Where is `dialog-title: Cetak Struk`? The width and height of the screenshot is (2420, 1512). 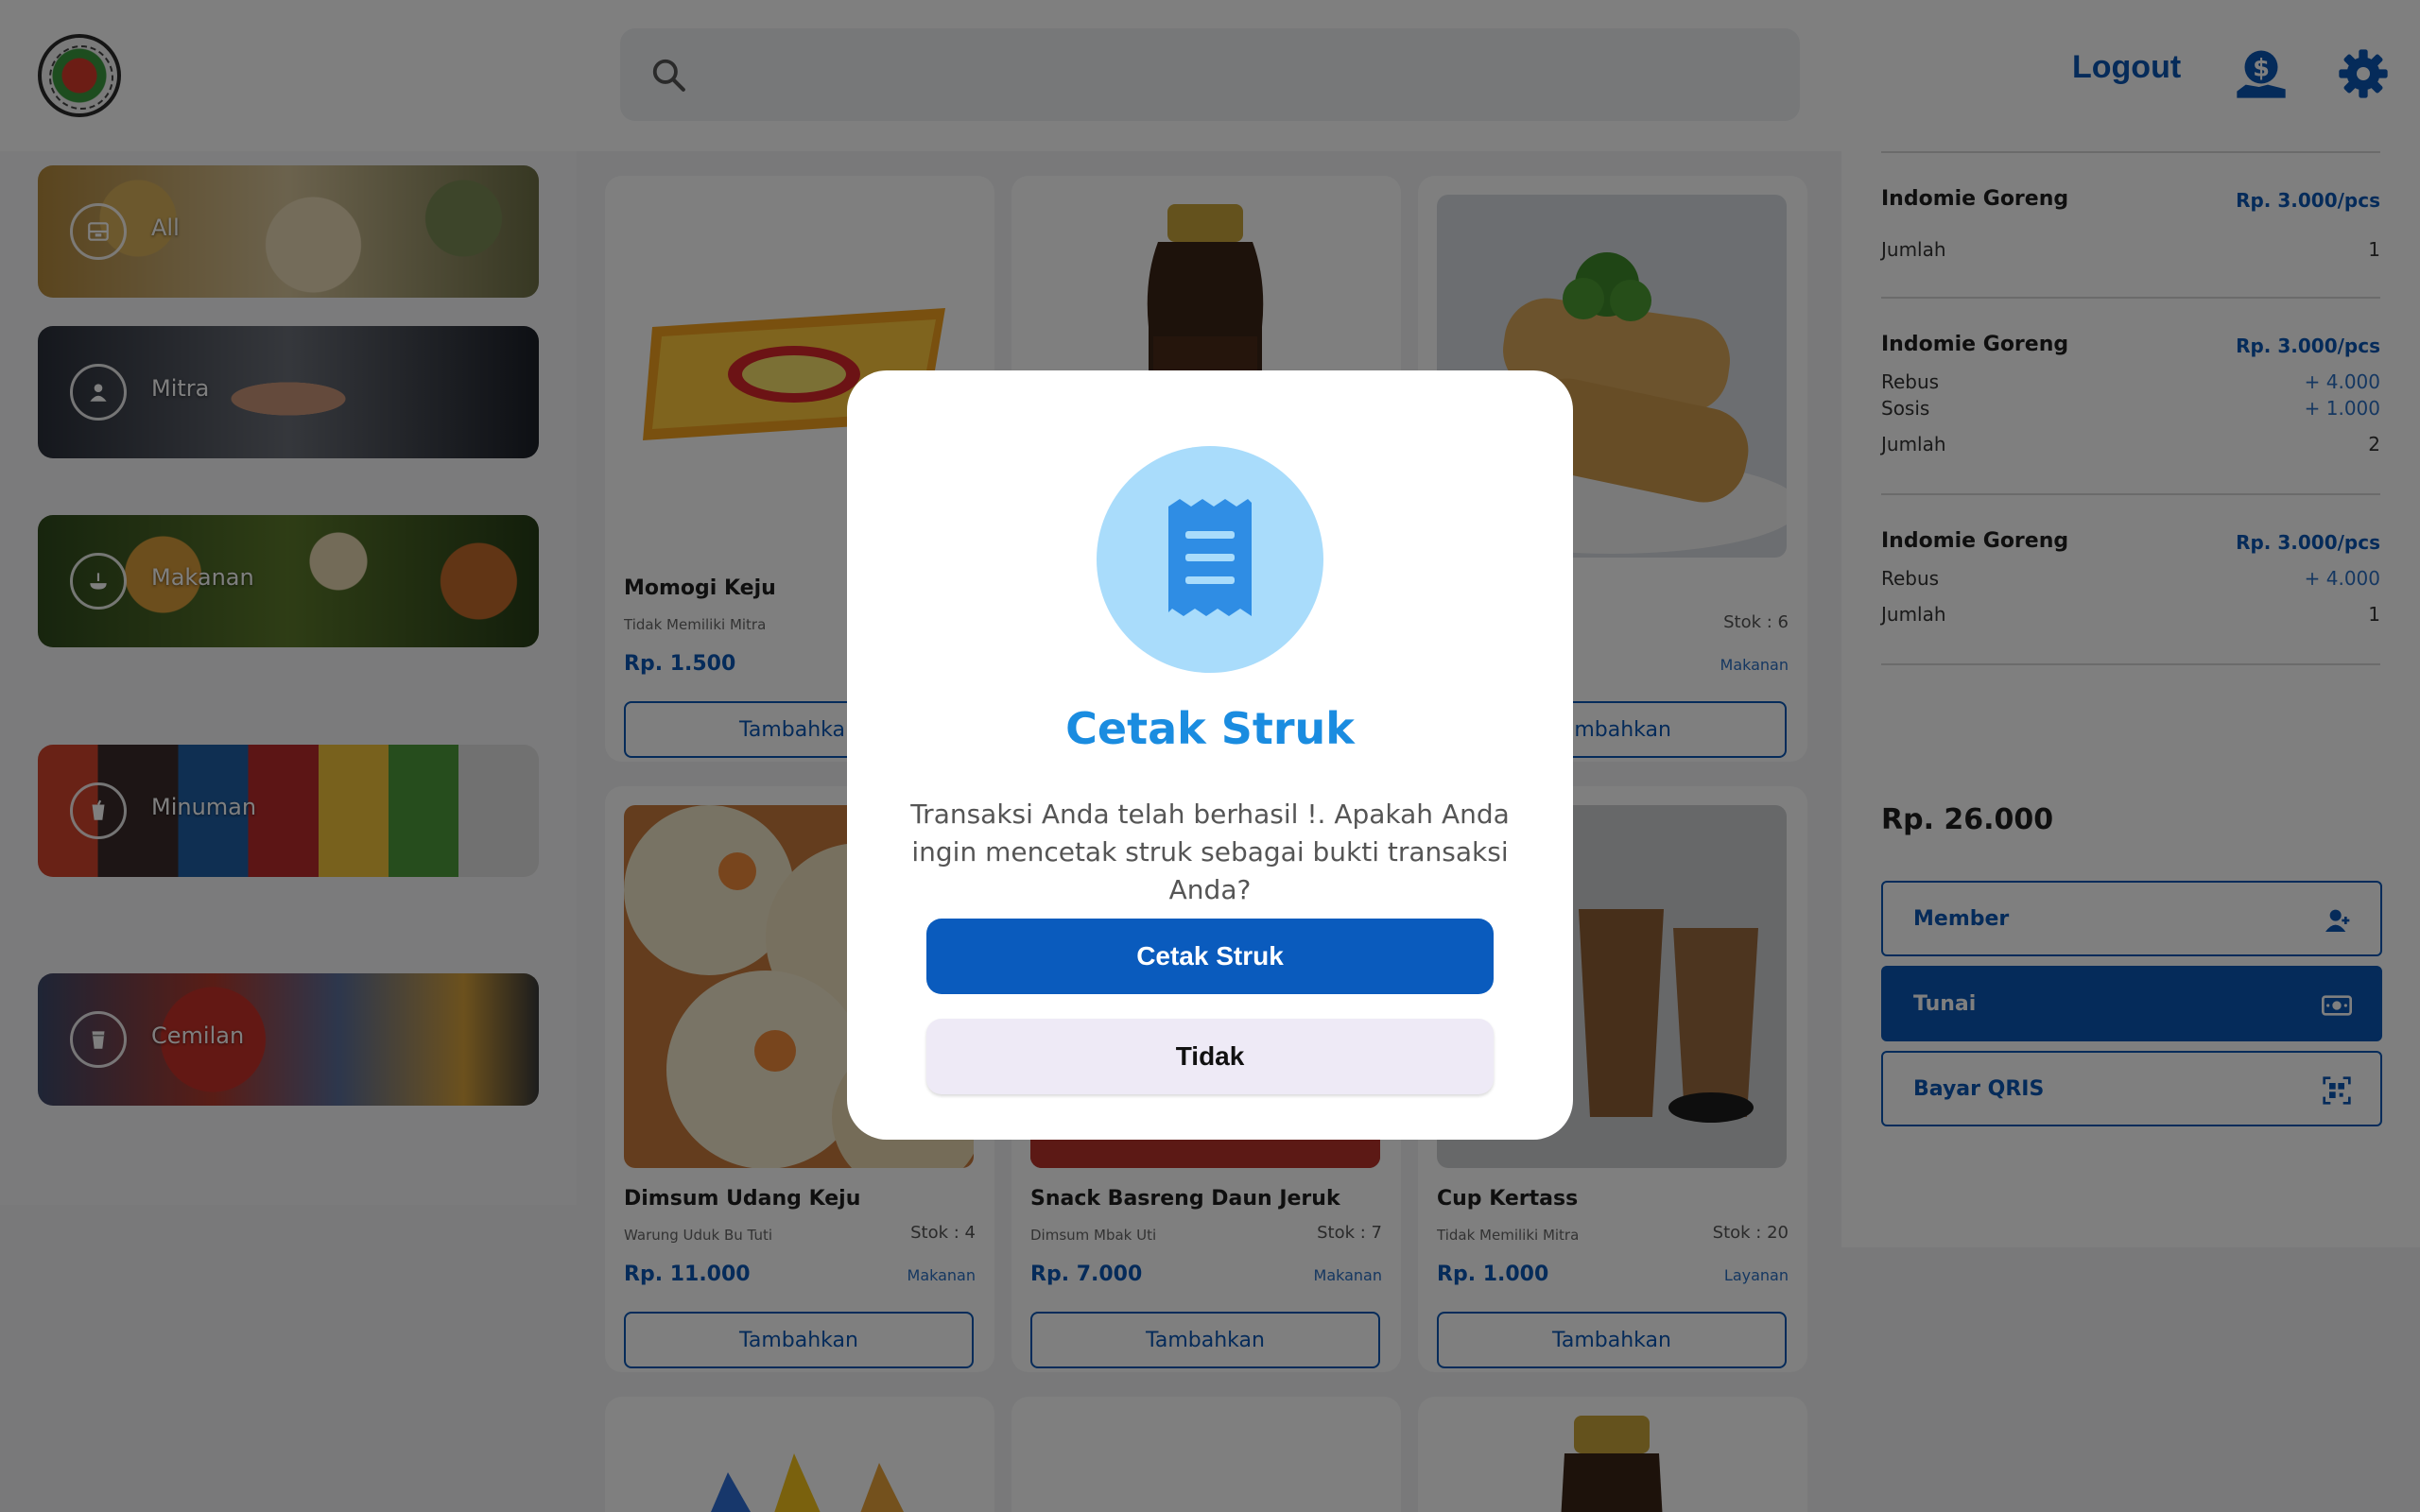 dialog-title: Cetak Struk is located at coordinates (1210, 728).